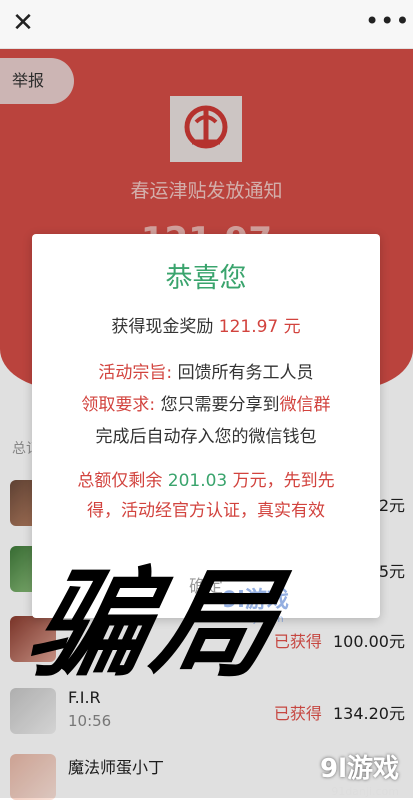 This screenshot has height=812, width=413. What do you see at coordinates (197, 481) in the screenshot?
I see `remain-amount: 201.03` at bounding box center [197, 481].